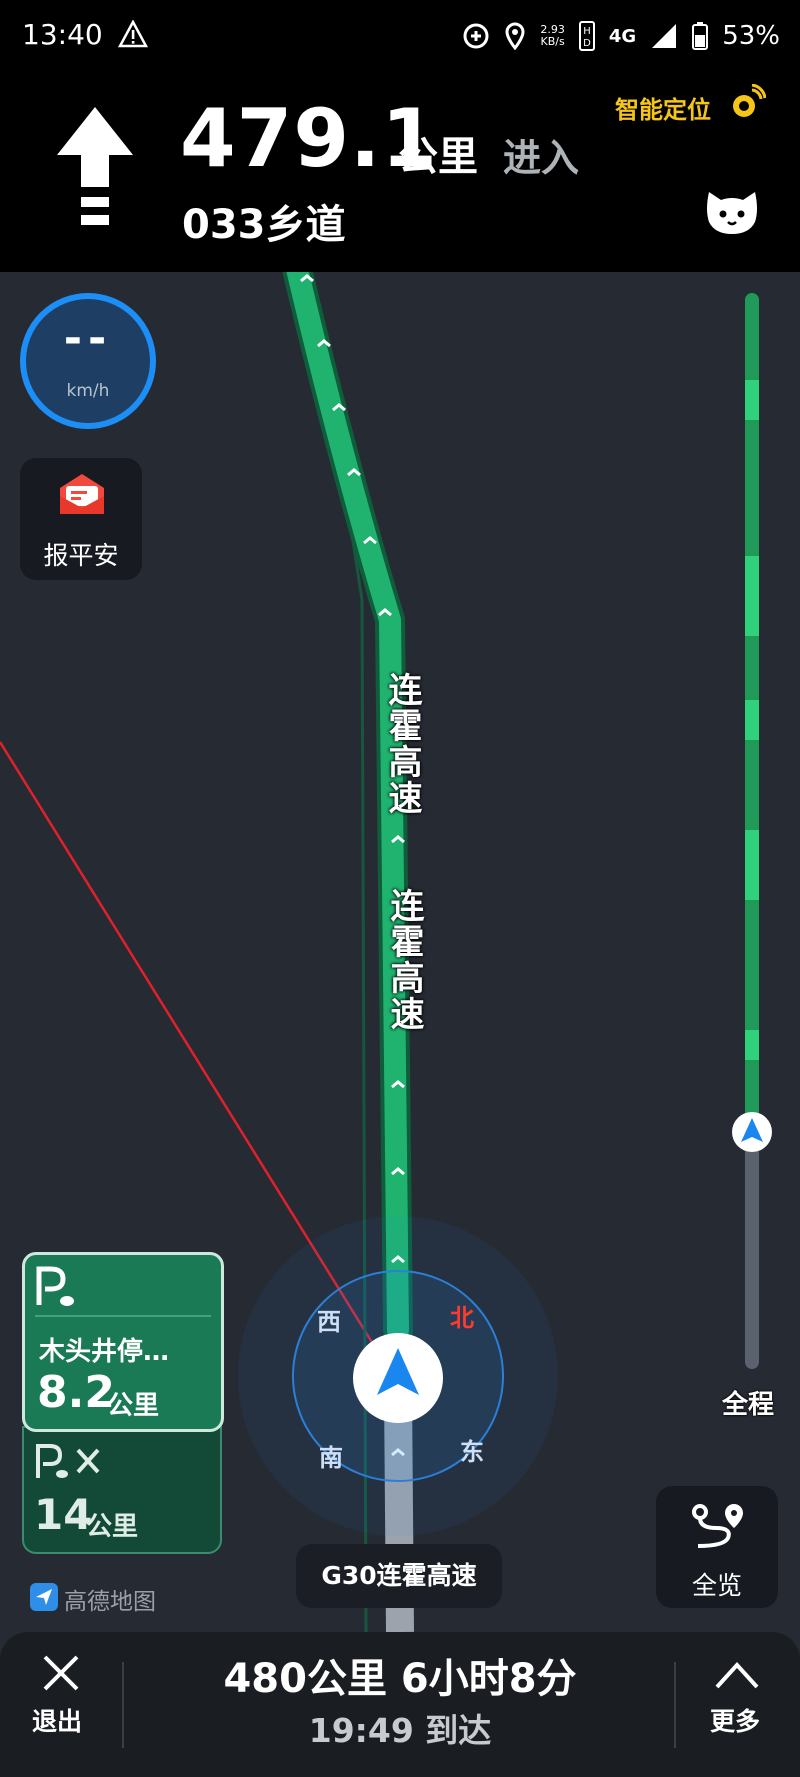  Describe the element at coordinates (740, 1704) in the screenshot. I see `more-button: 更多` at that location.